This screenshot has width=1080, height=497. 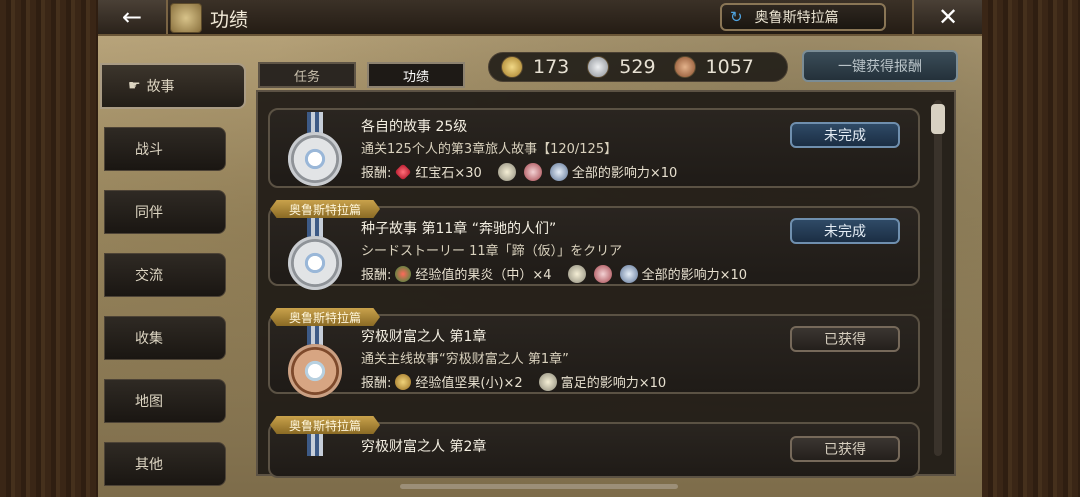 What do you see at coordinates (736, 17) in the screenshot?
I see `sync-icon: ↻` at bounding box center [736, 17].